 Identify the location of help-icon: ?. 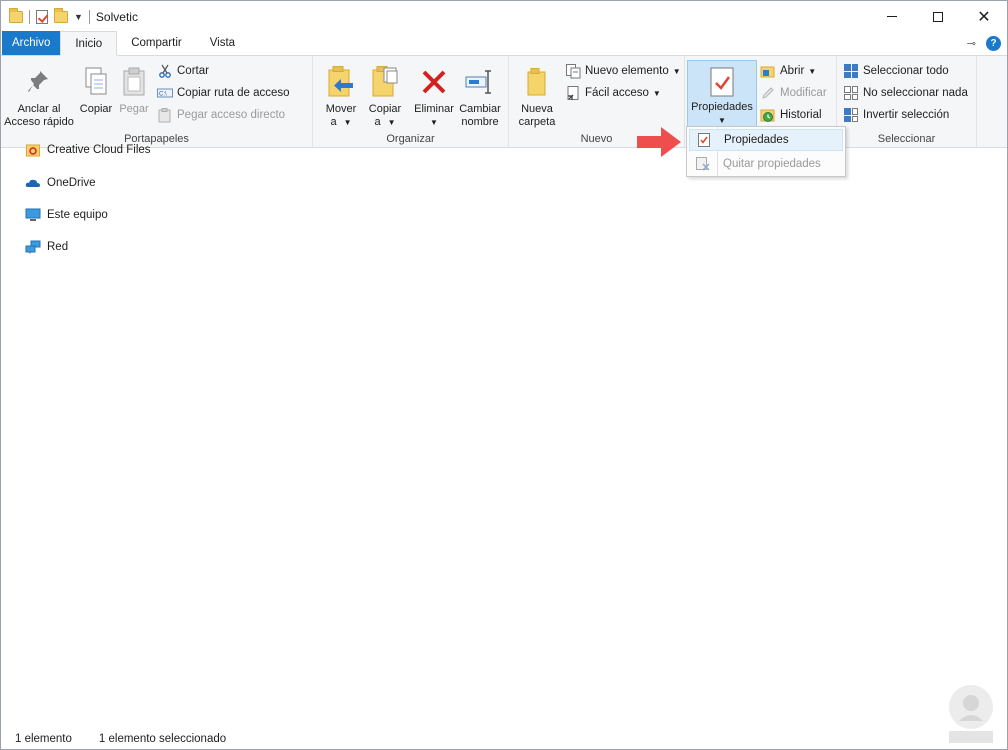
(993, 43).